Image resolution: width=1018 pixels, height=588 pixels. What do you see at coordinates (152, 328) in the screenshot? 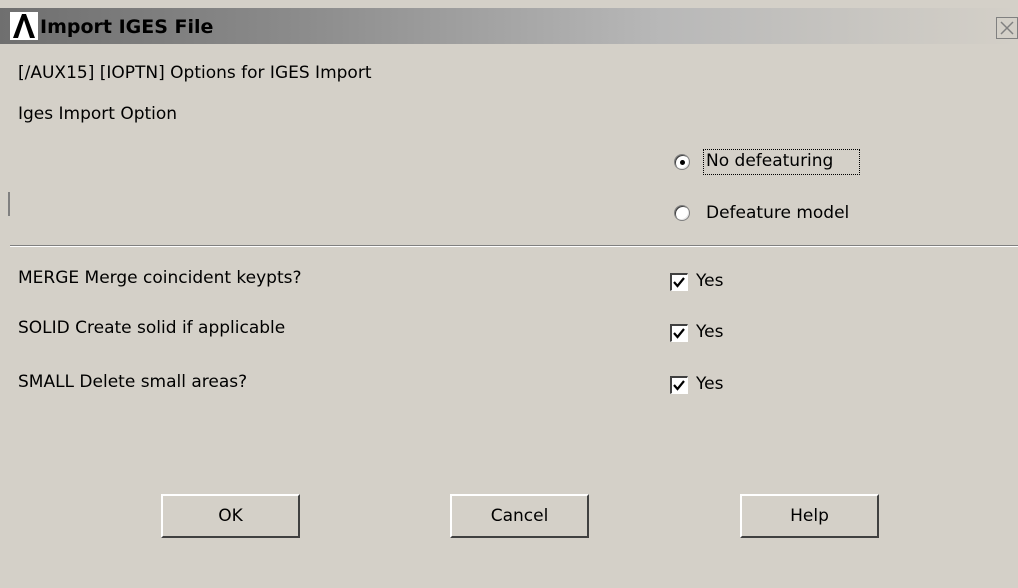
I see `setting-label-solid: SOLID Create solid if applicable` at bounding box center [152, 328].